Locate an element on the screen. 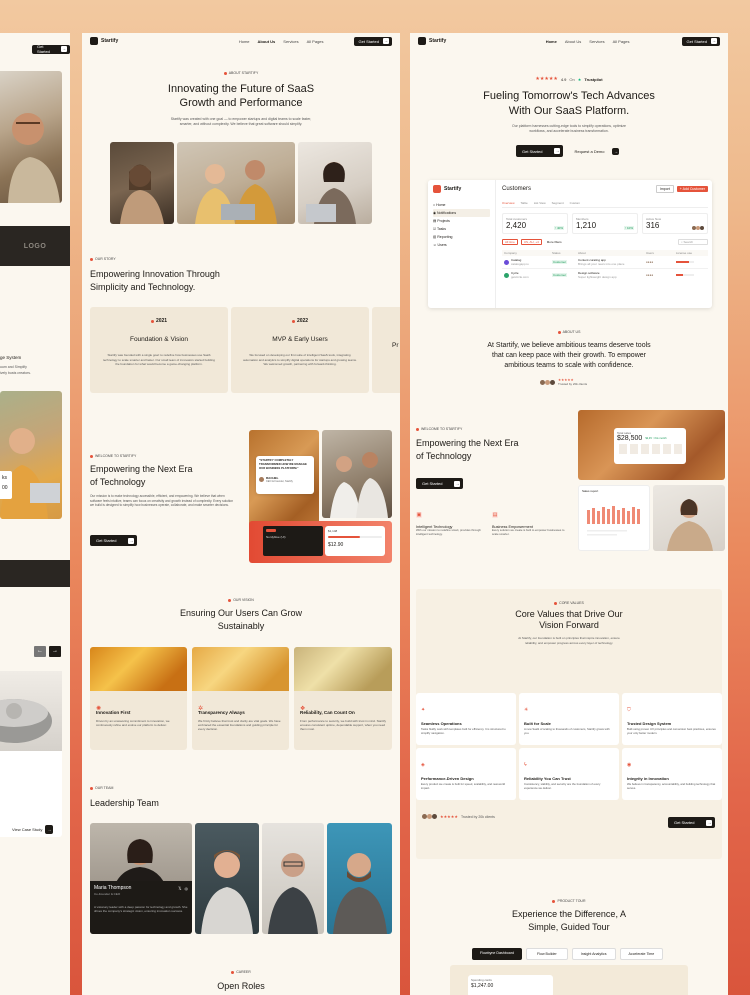 Image resolution: width=750 pixels, height=995 pixels. col-users: Users is located at coordinates (650, 253).